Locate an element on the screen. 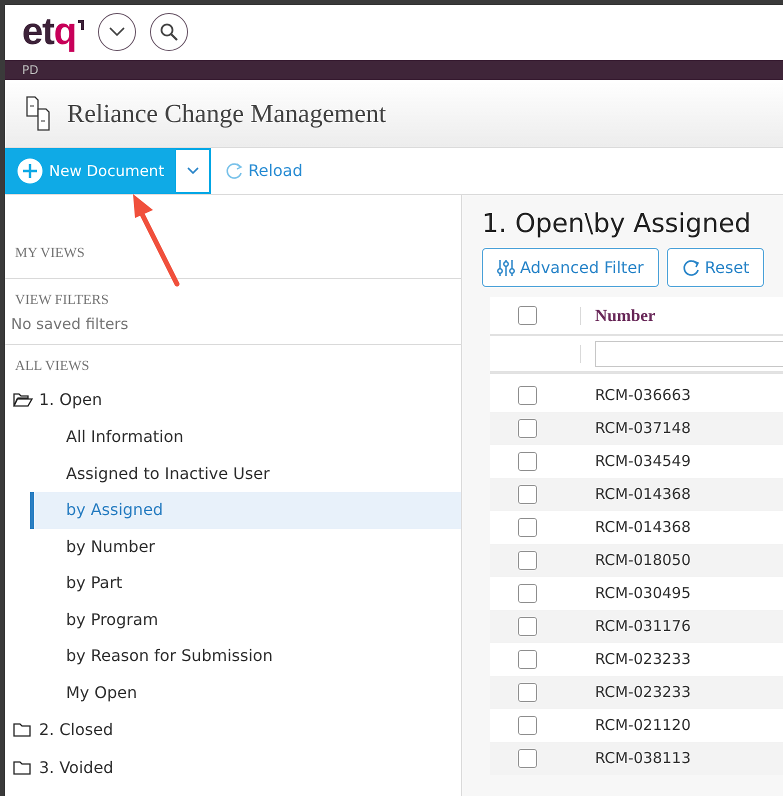 The width and height of the screenshot is (783, 796). workspace-label: PD is located at coordinates (30, 70).